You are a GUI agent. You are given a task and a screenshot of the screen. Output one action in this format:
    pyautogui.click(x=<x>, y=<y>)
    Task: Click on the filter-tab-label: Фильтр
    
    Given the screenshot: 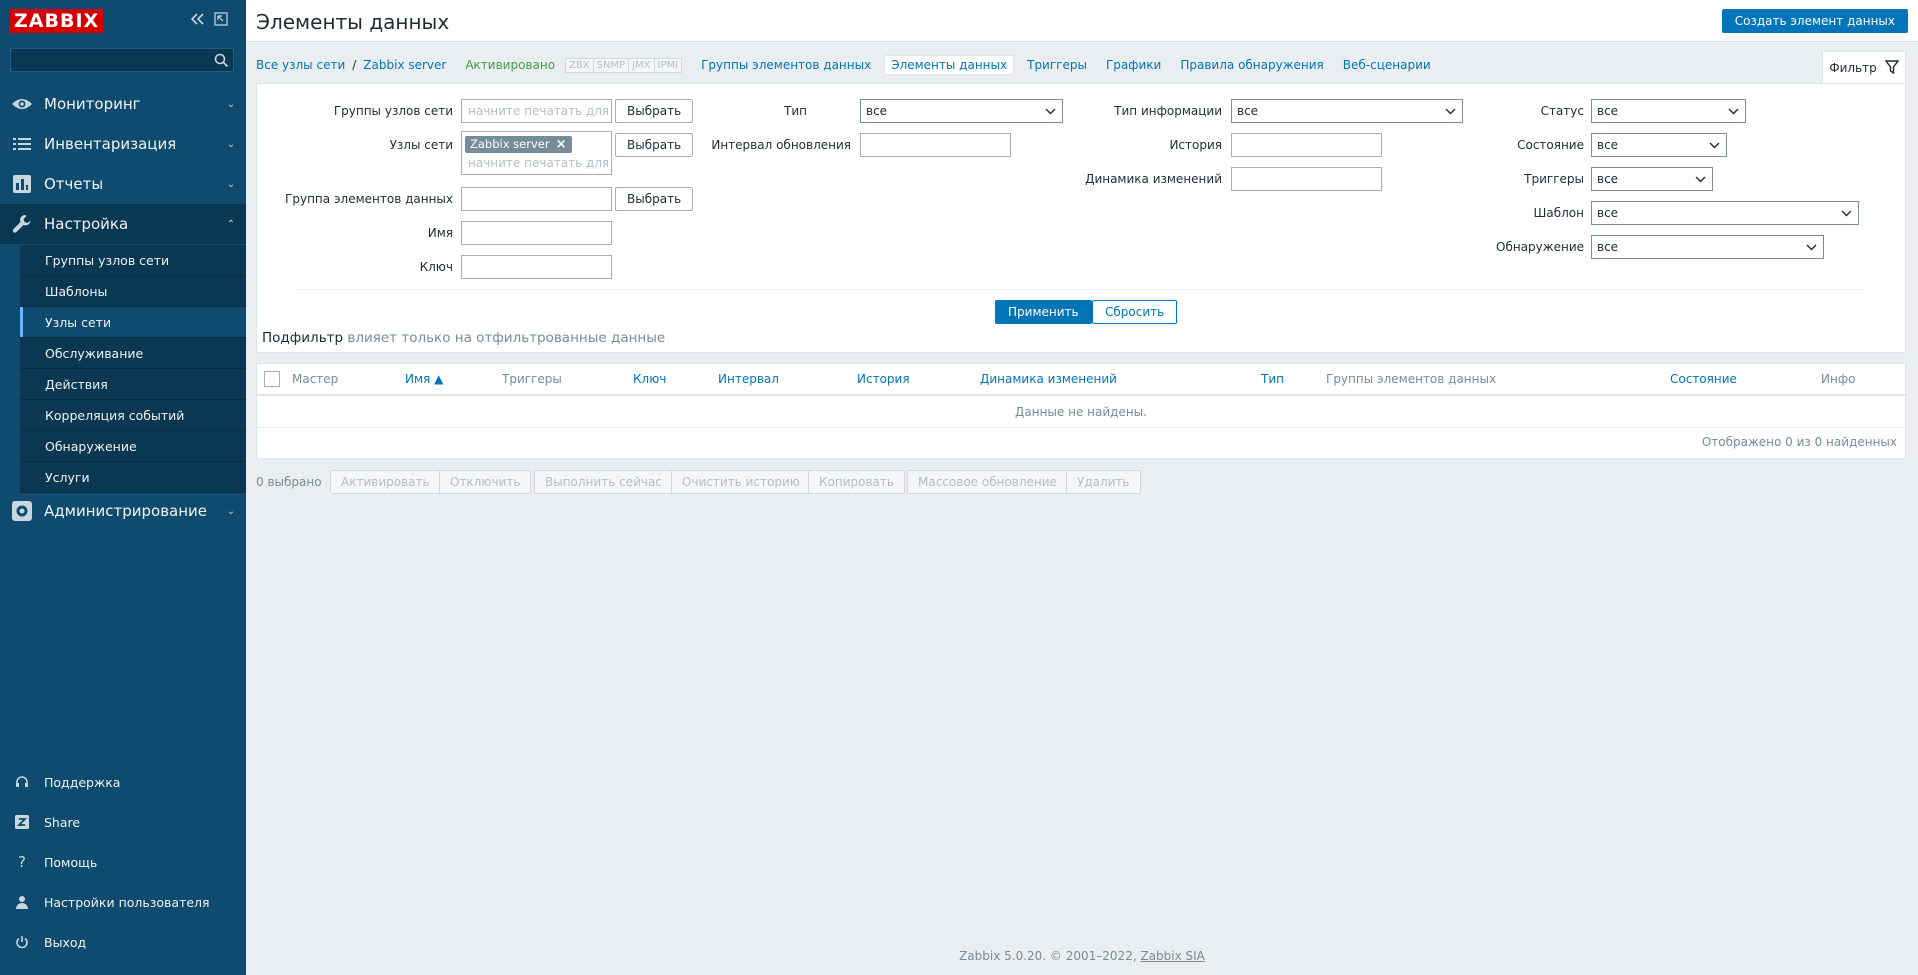 What is the action you would take?
    pyautogui.click(x=1853, y=68)
    